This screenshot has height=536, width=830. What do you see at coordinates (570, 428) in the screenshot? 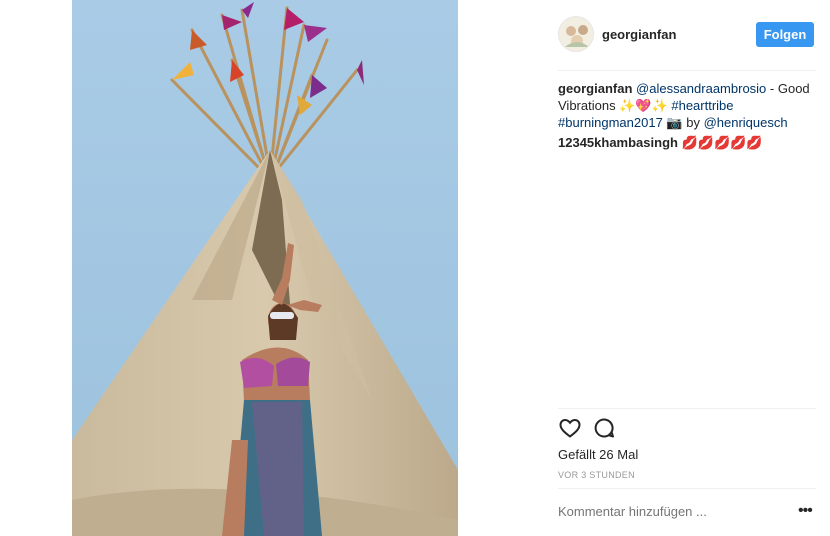
I see `heart-outline-icon` at bounding box center [570, 428].